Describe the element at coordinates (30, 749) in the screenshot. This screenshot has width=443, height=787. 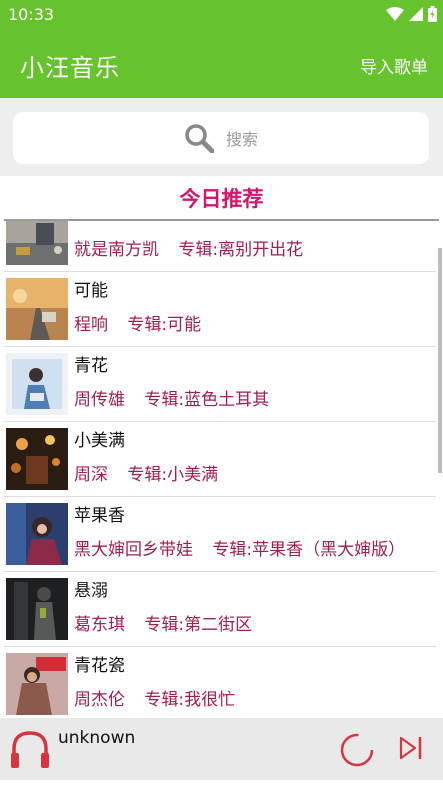
I see `headphones-icon` at that location.